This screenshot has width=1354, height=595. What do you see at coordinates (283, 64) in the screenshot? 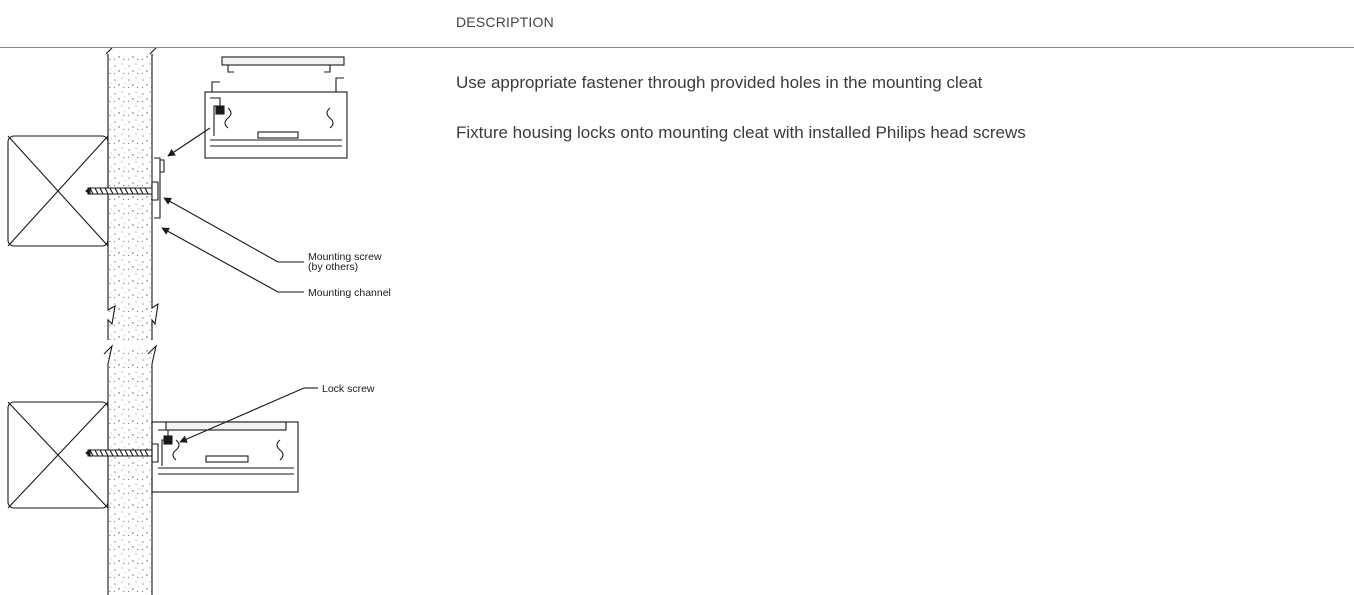
I see `lens-cover-top` at bounding box center [283, 64].